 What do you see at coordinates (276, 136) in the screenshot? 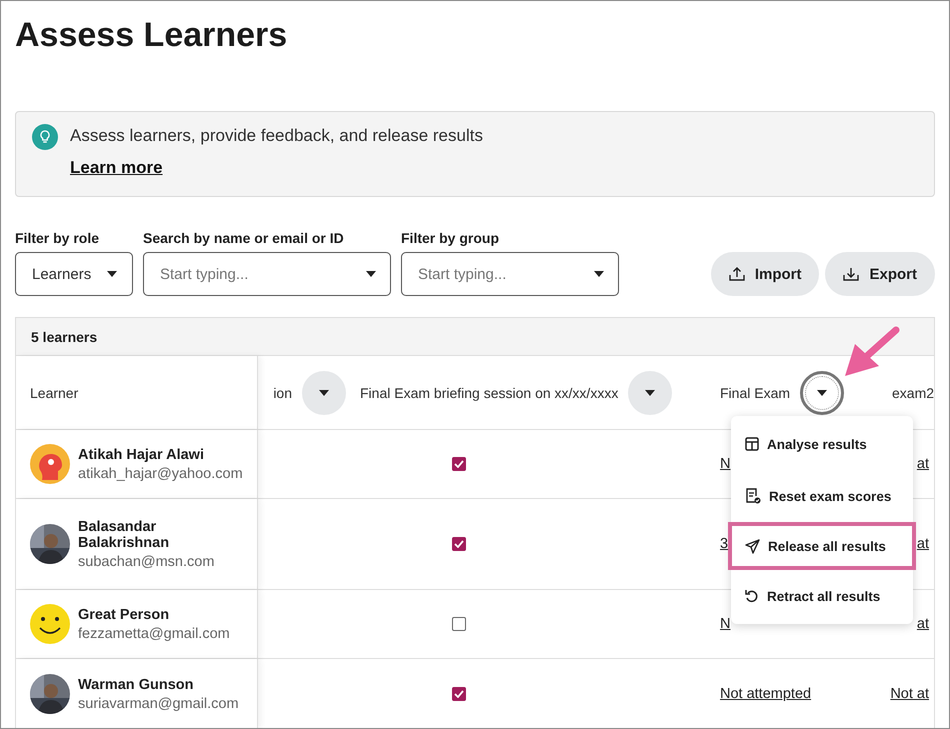
I see `banner-text: Assess learners, provide feedback, and release results` at bounding box center [276, 136].